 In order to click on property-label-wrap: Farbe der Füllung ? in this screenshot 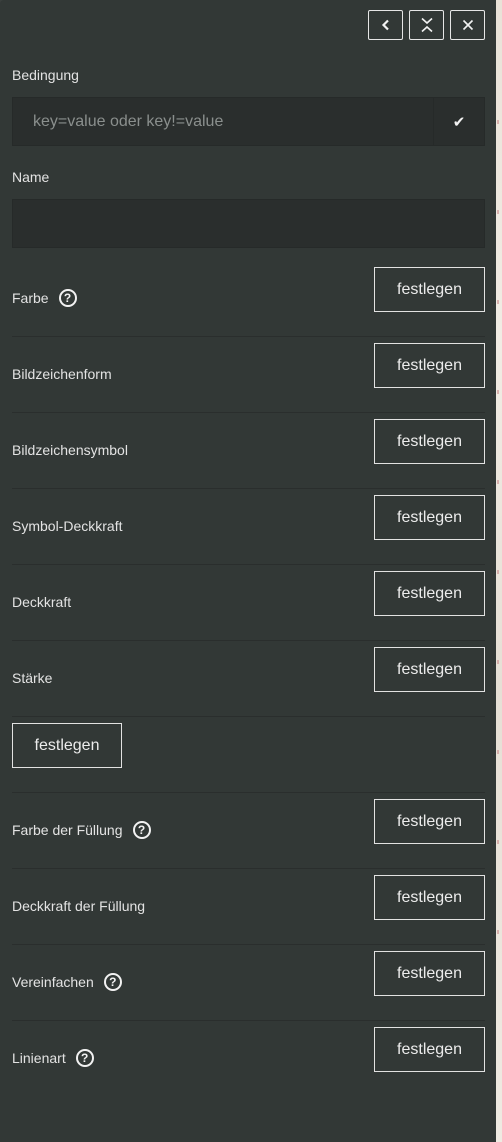, I will do `click(81, 830)`.